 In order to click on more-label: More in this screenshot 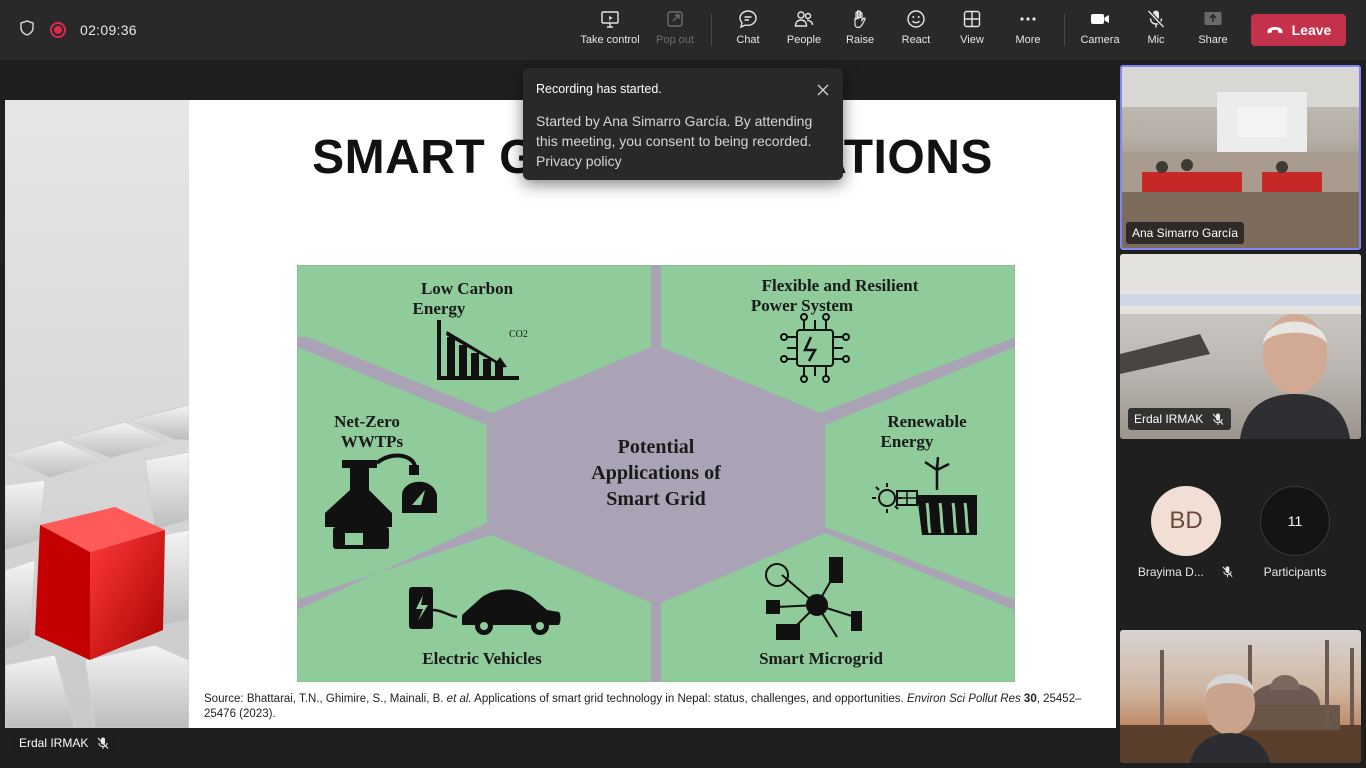, I will do `click(1028, 40)`.